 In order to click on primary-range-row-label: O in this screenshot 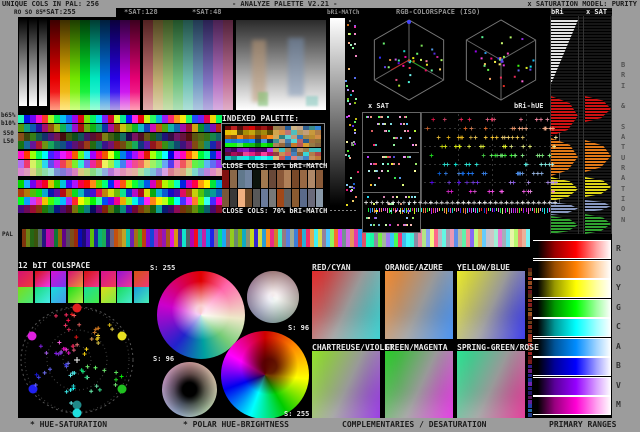, I will do `click(618, 268)`.